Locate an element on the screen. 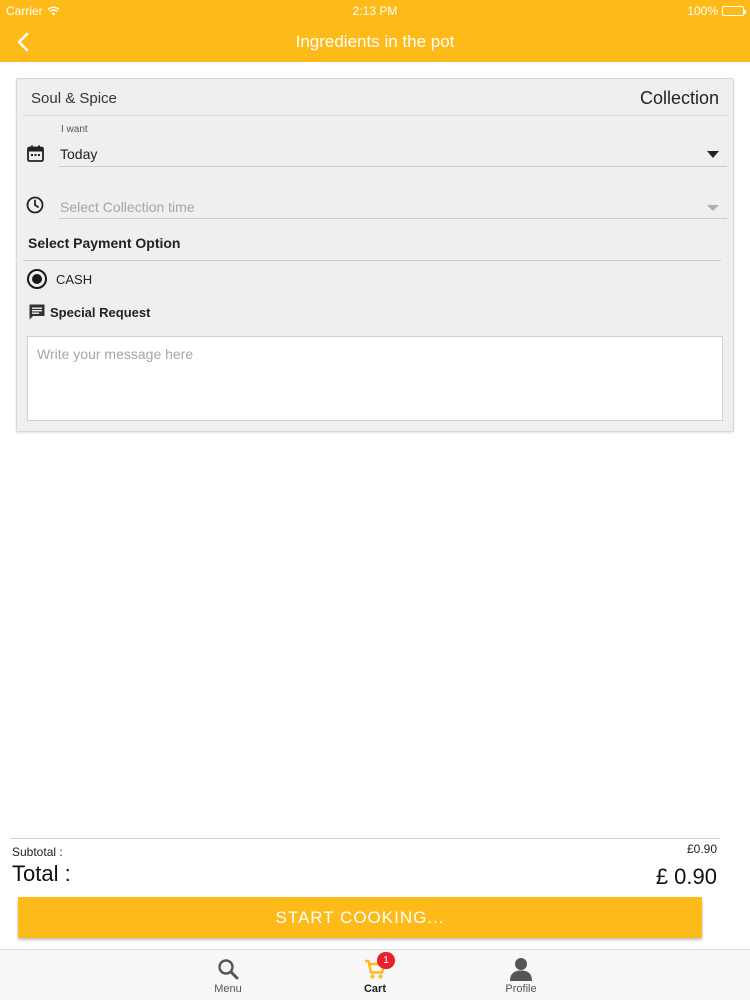 The image size is (750, 1000). tab-menu: Menu is located at coordinates (228, 976).